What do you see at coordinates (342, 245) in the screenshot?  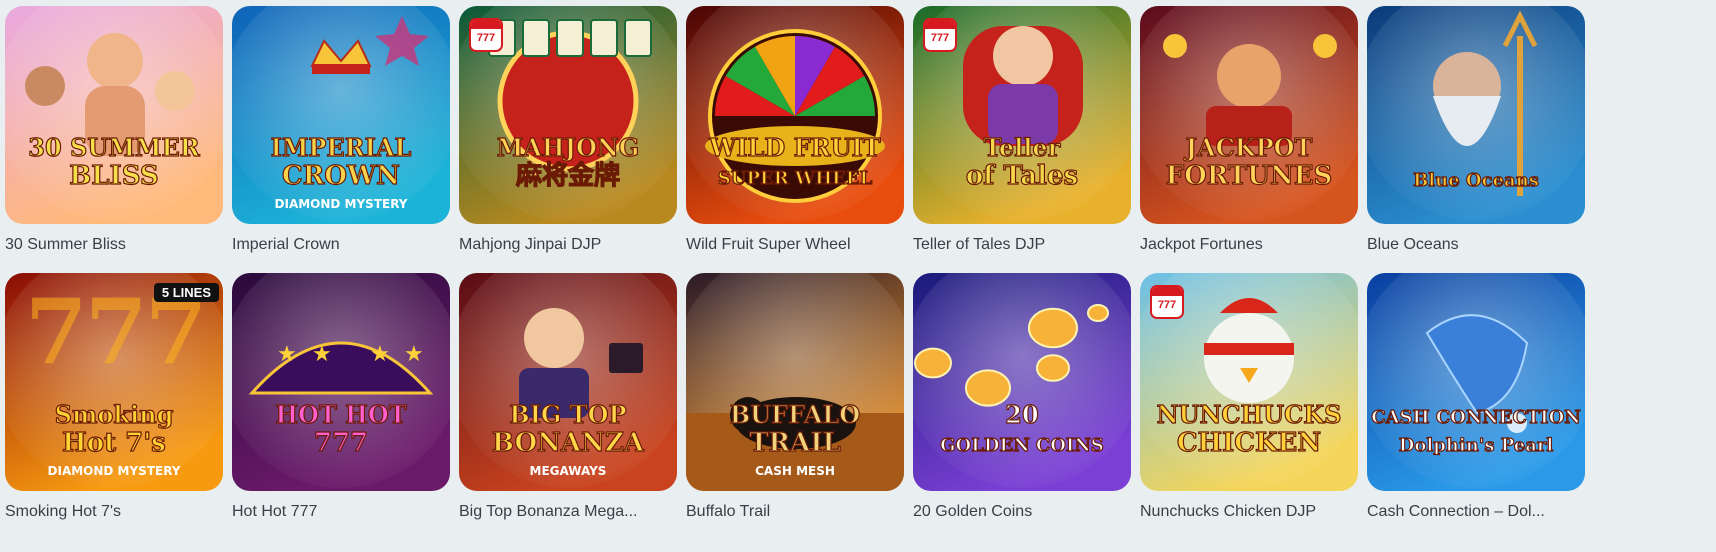 I see `game-title: Imperial Crown` at bounding box center [342, 245].